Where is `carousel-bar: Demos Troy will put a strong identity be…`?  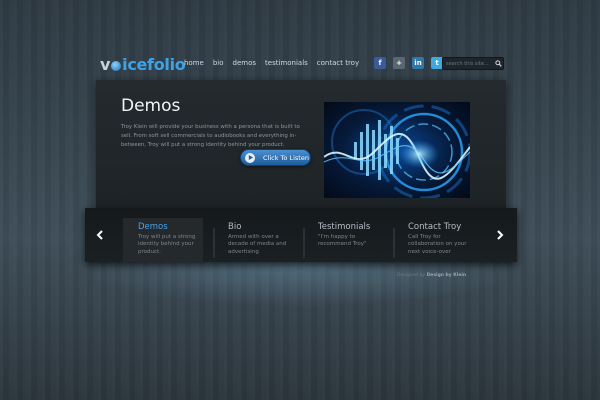 carousel-bar: Demos Troy will put a strong identity be… is located at coordinates (301, 235).